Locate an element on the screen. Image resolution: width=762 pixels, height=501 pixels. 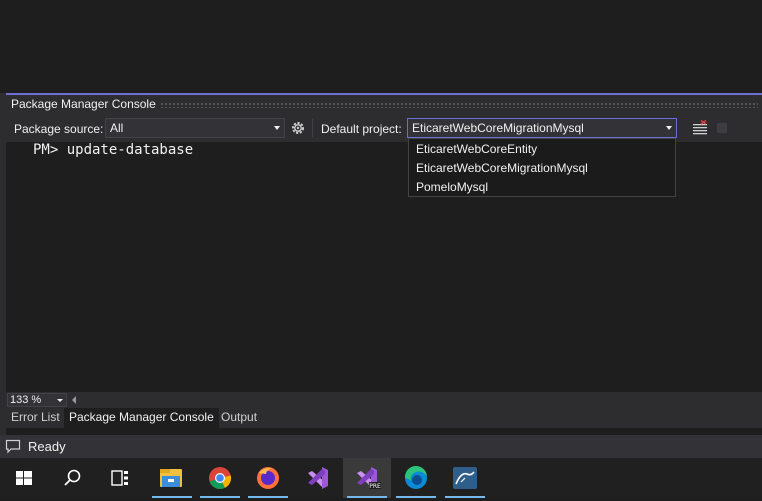
package-source-select: All is located at coordinates (195, 128).